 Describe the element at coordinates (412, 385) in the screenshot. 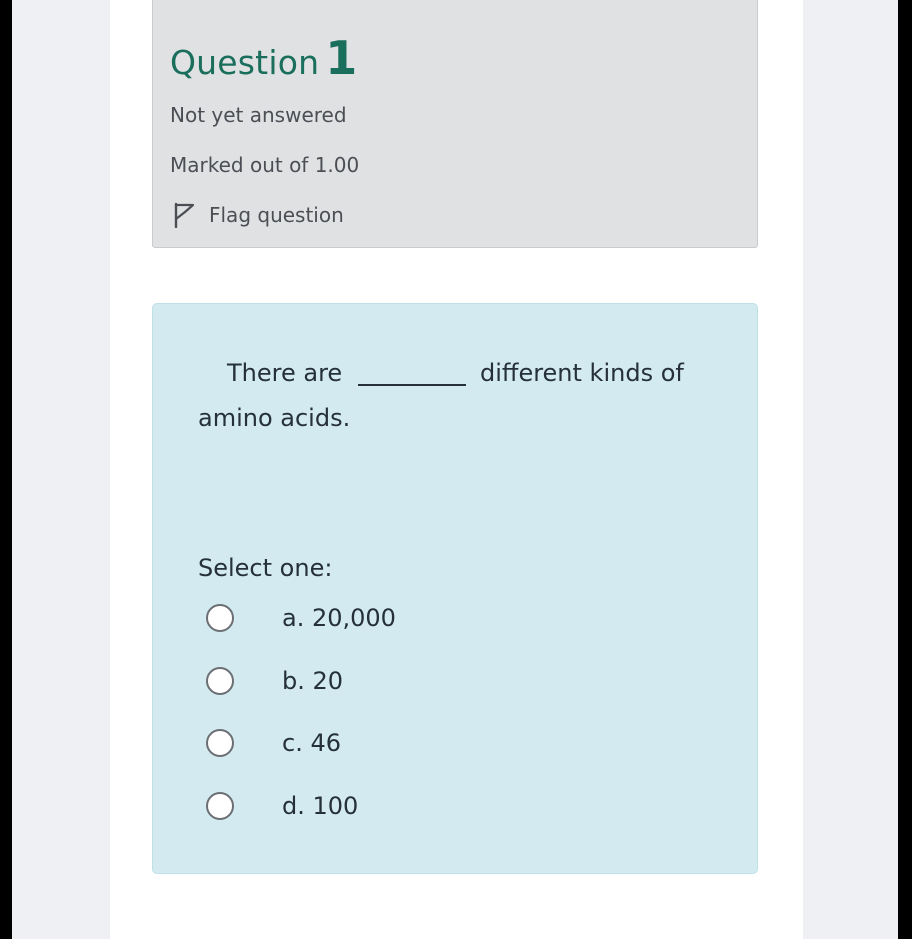

I see `fill-in-blank-line` at that location.